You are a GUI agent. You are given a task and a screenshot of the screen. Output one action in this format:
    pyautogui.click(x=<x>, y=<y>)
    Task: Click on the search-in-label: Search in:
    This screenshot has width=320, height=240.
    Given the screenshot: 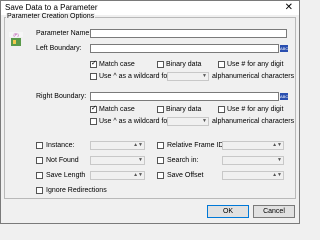 What is the action you would take?
    pyautogui.click(x=183, y=160)
    